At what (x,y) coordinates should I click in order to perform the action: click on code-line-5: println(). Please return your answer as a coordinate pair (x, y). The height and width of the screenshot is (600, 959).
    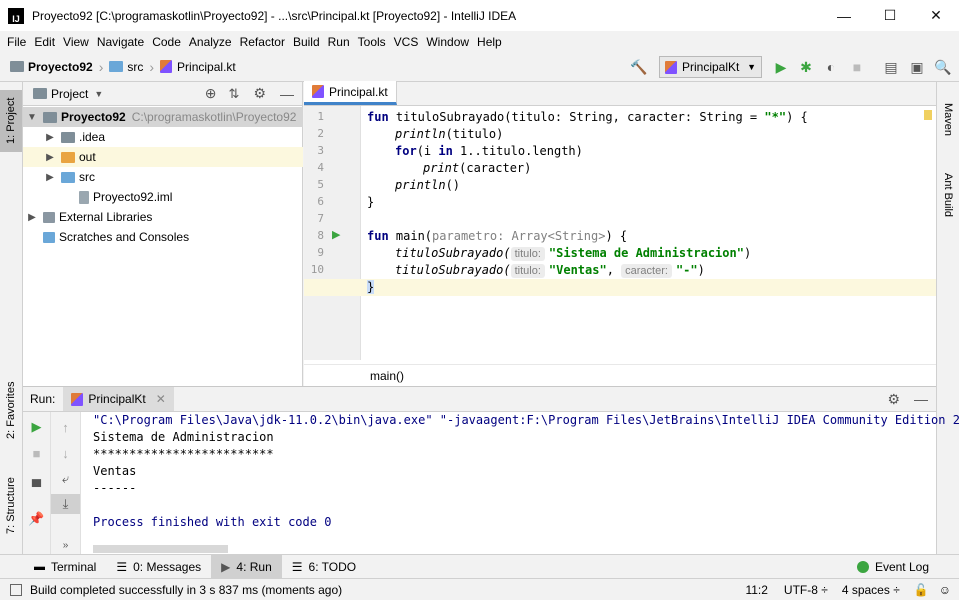
    Looking at the image, I should click on (427, 185).